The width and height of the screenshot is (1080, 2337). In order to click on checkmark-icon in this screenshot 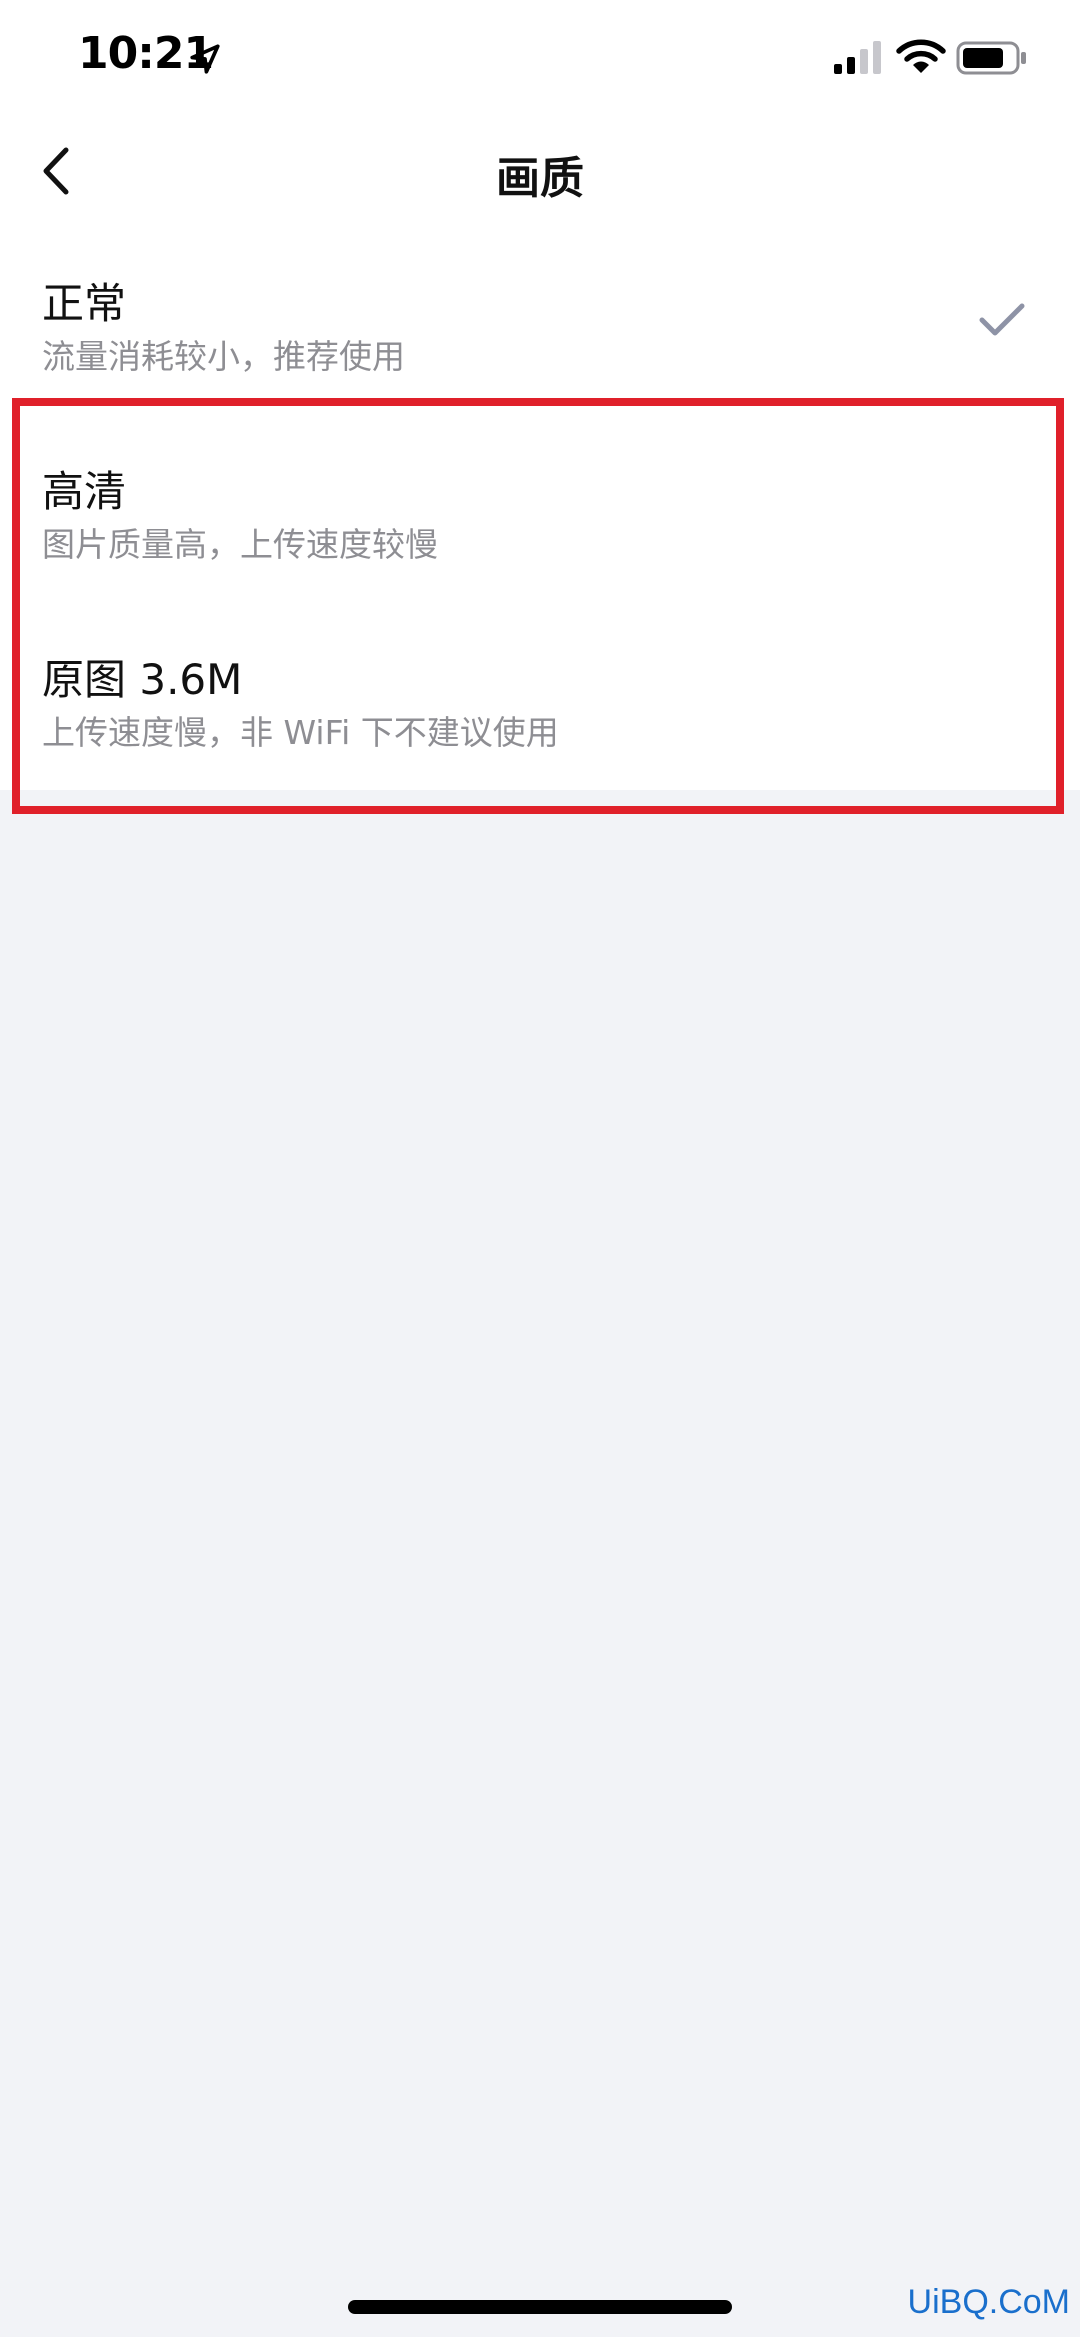, I will do `click(1002, 319)`.